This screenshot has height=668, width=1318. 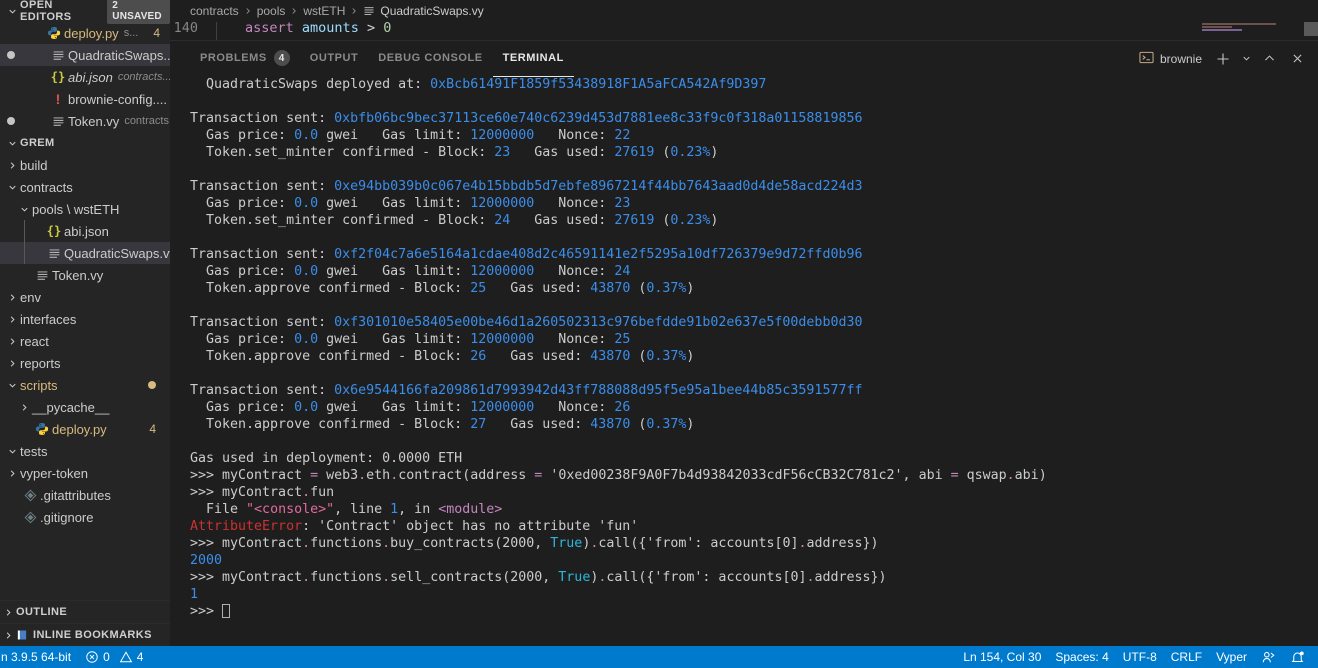 I want to click on open-editor-item: Token.vy contracts, so click(x=85, y=121).